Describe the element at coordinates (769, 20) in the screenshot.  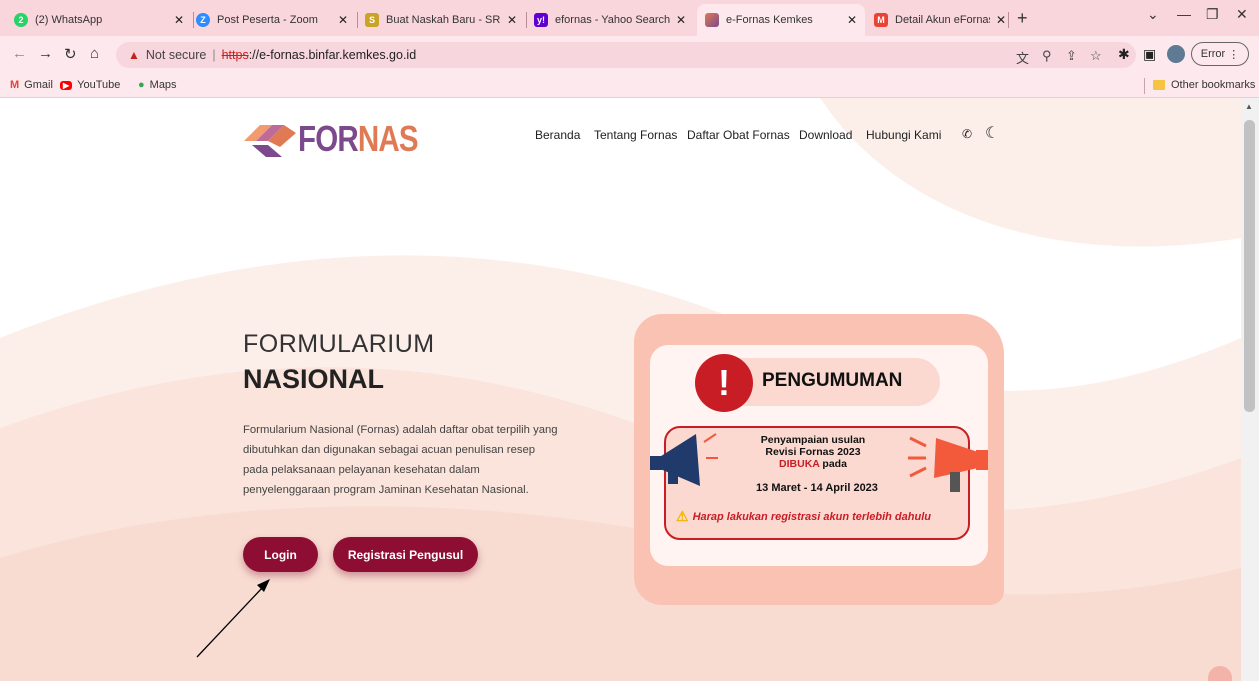
I see `tab-title: e-Fornas Kemkes` at that location.